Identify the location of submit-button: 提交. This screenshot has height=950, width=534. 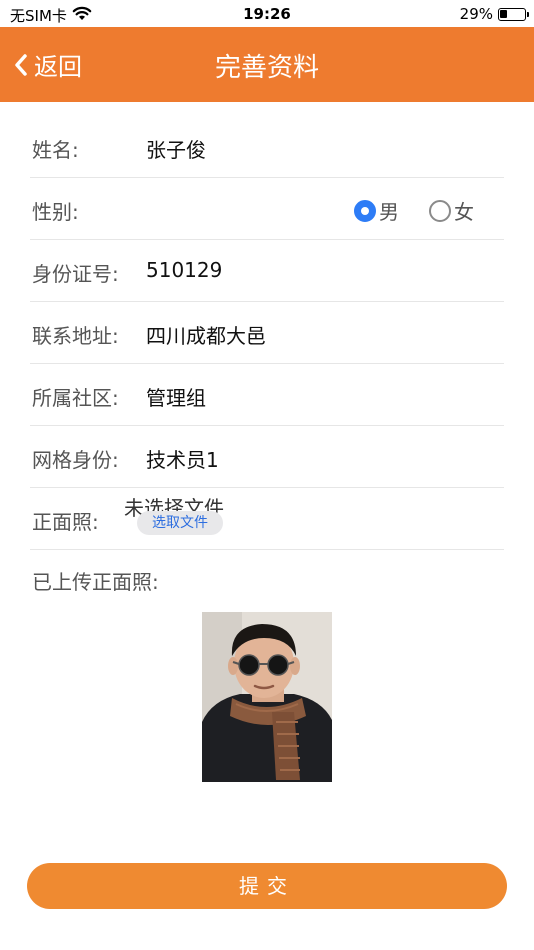
(267, 886).